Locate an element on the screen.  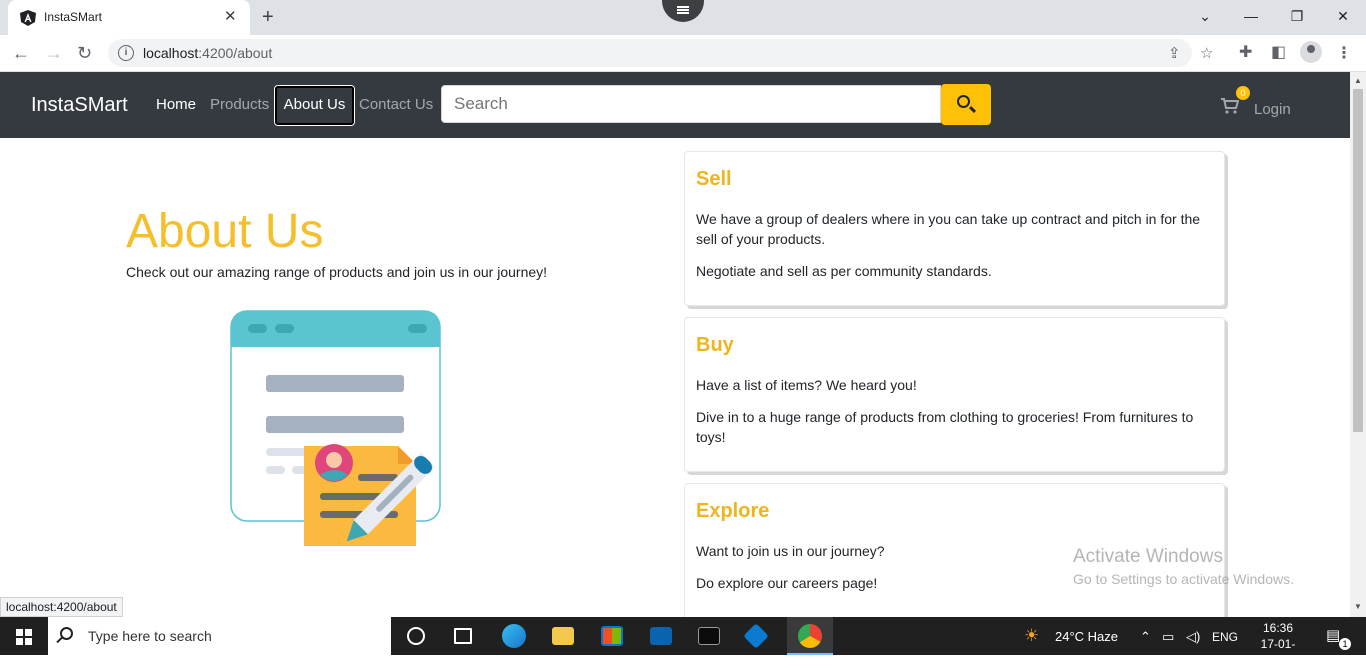
taskbar-search-text: Type here to search is located at coordinates (150, 636).